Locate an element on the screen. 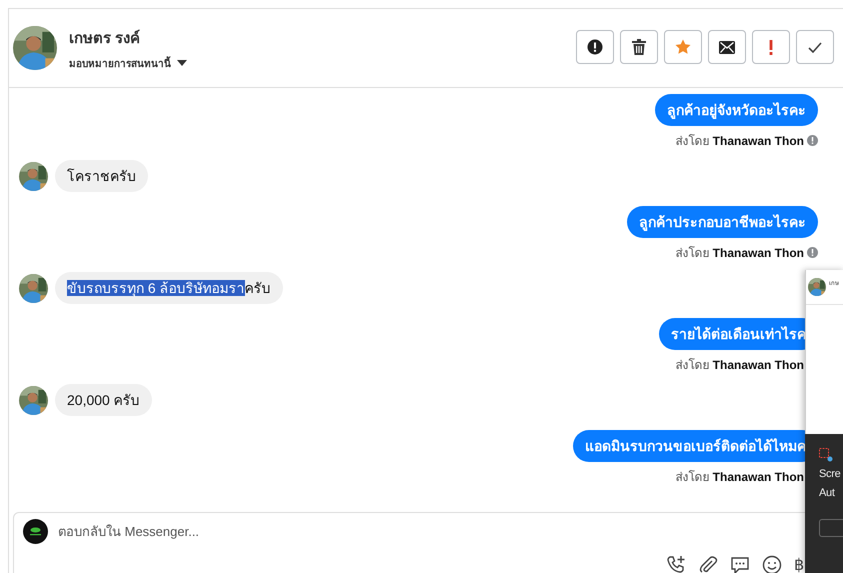 This screenshot has width=843, height=573. check-icon is located at coordinates (815, 47).